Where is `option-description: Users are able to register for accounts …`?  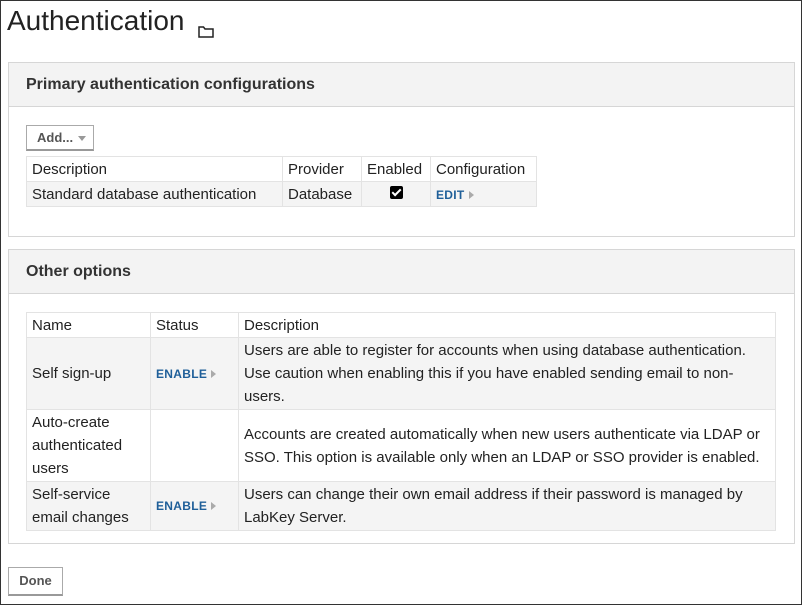
option-description: Users are able to register for accounts … is located at coordinates (507, 373).